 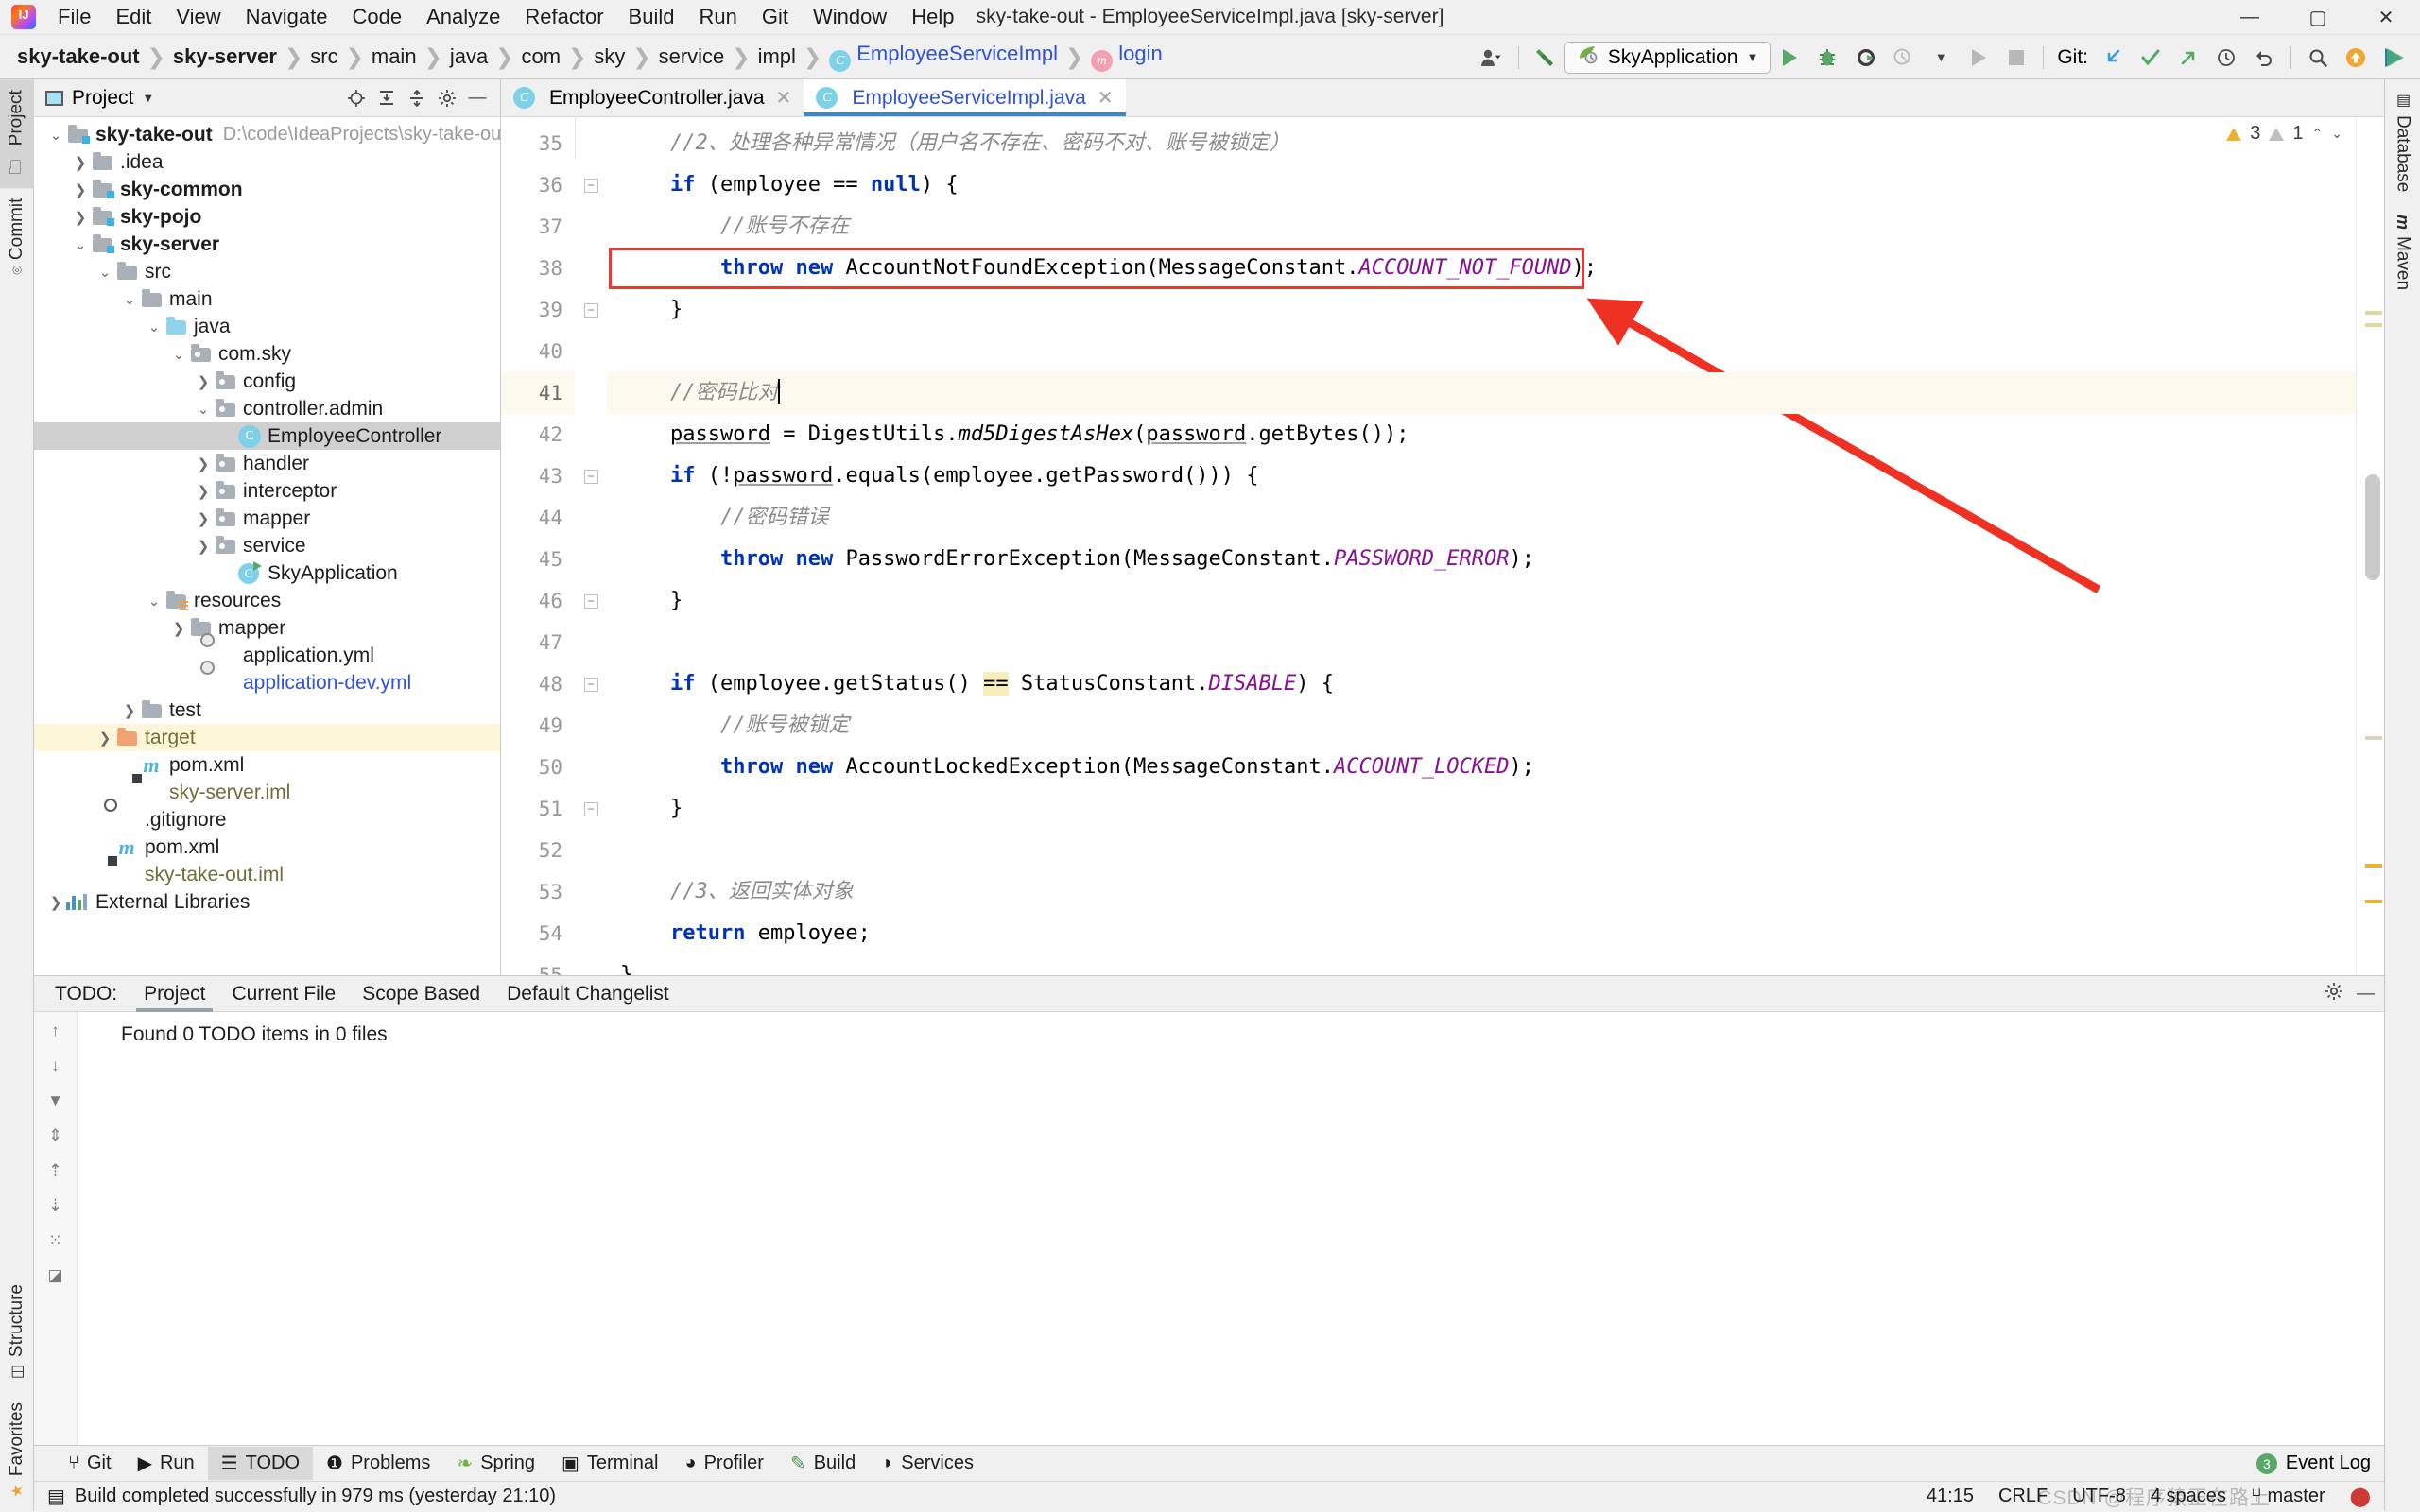 What do you see at coordinates (540, 57) in the screenshot?
I see `breadcrumb-item-com: com` at bounding box center [540, 57].